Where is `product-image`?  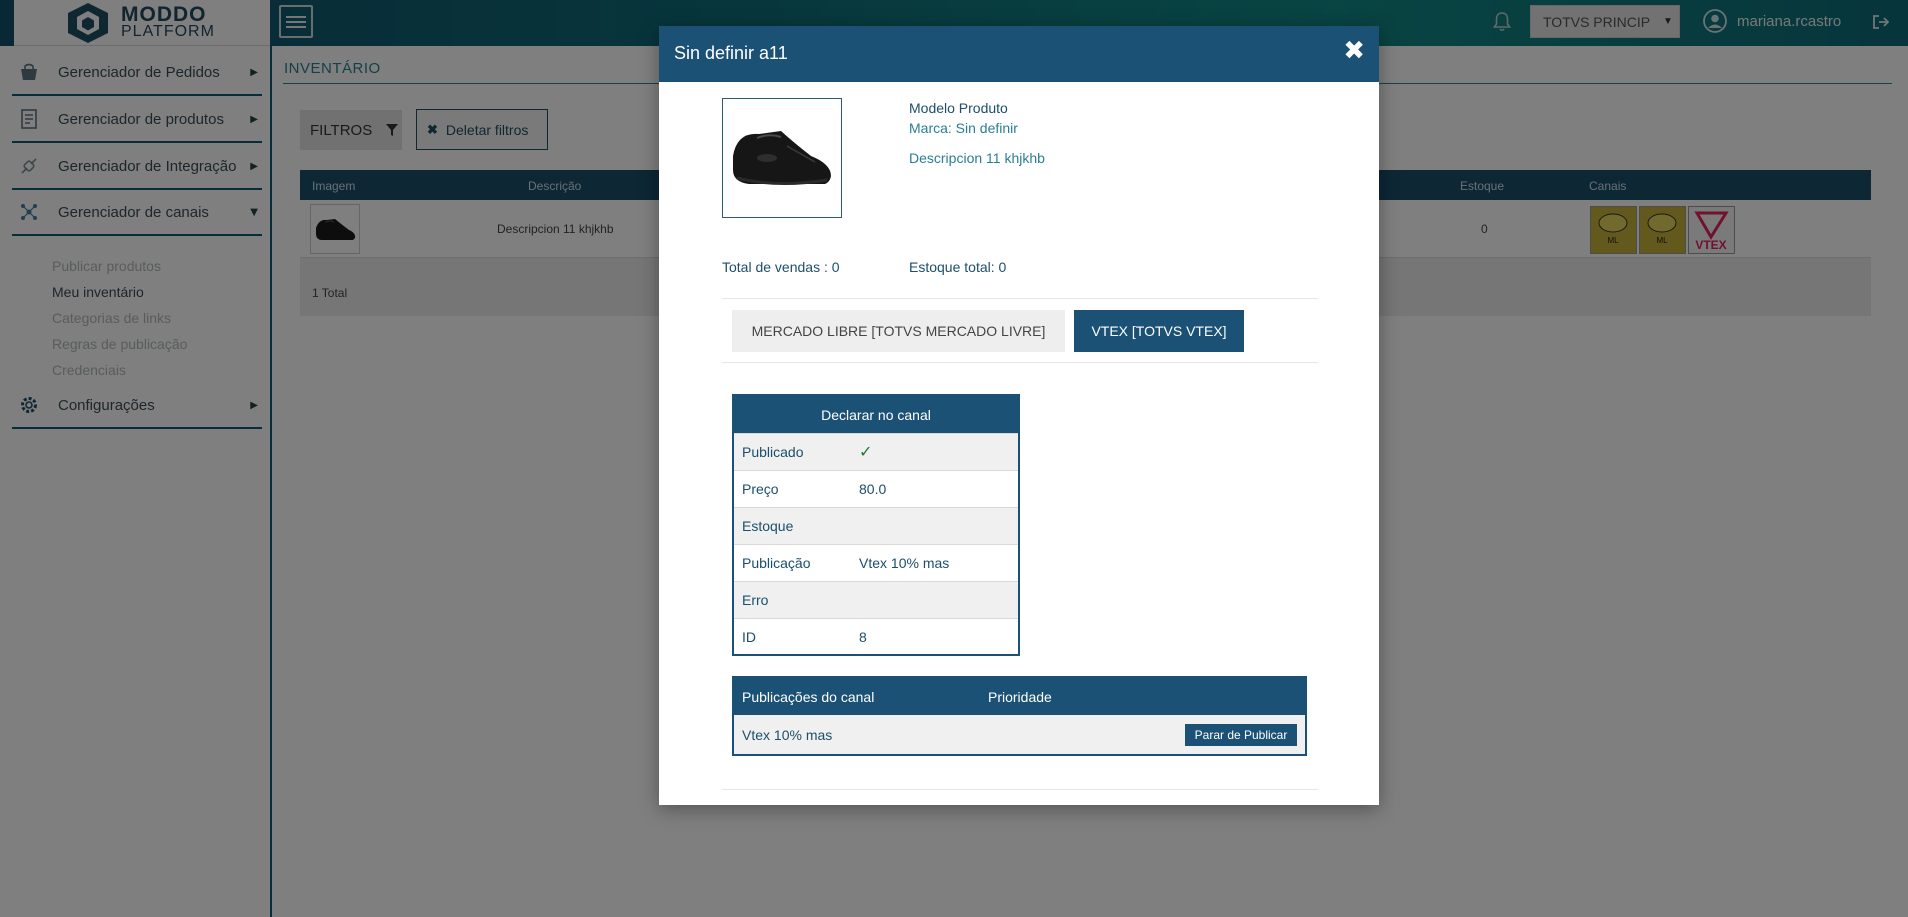 product-image is located at coordinates (782, 158).